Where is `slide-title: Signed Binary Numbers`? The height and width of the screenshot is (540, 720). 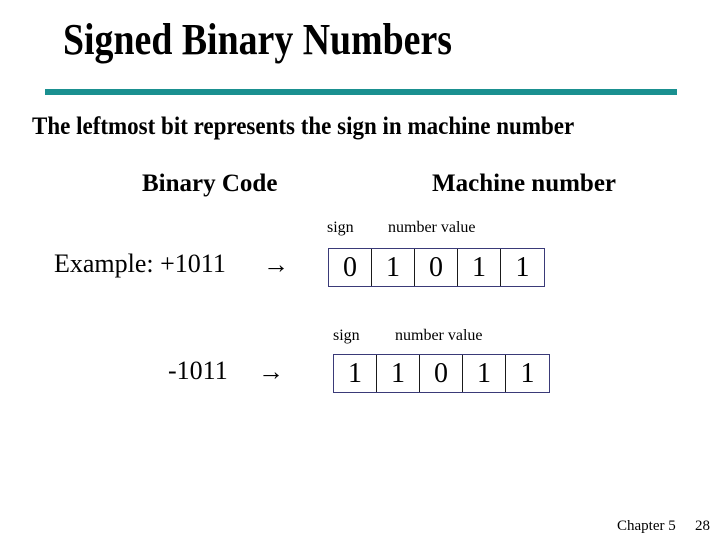 slide-title: Signed Binary Numbers is located at coordinates (257, 39).